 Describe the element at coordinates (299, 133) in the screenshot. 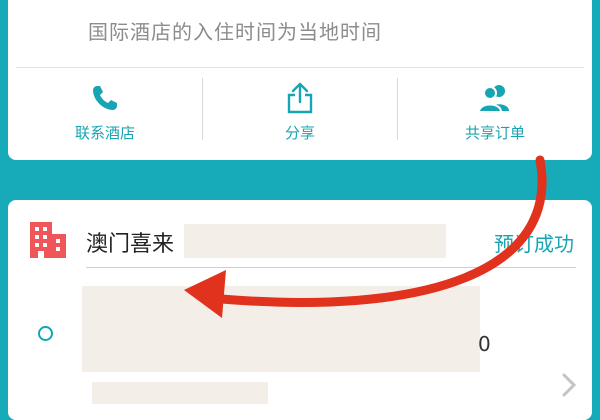

I see `share-label: 分享` at that location.